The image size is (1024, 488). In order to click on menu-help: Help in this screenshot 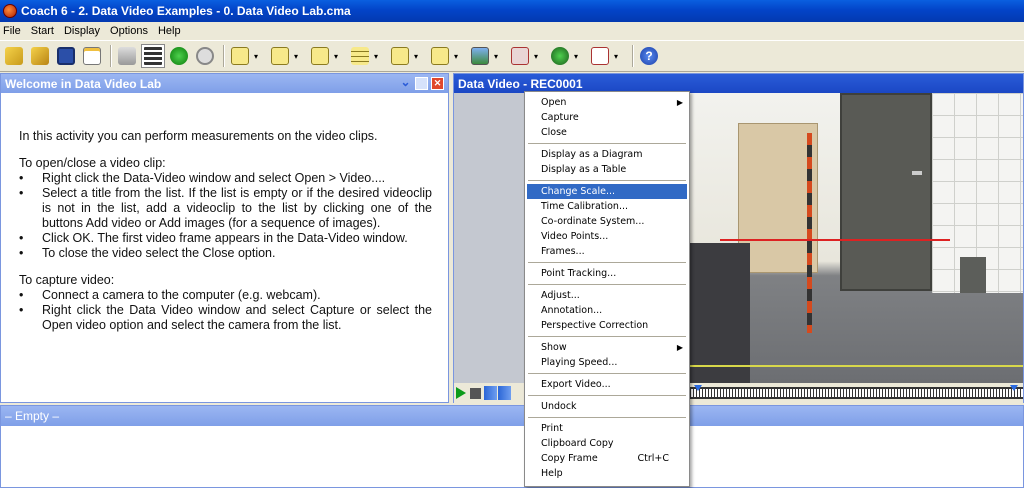, I will do `click(169, 31)`.